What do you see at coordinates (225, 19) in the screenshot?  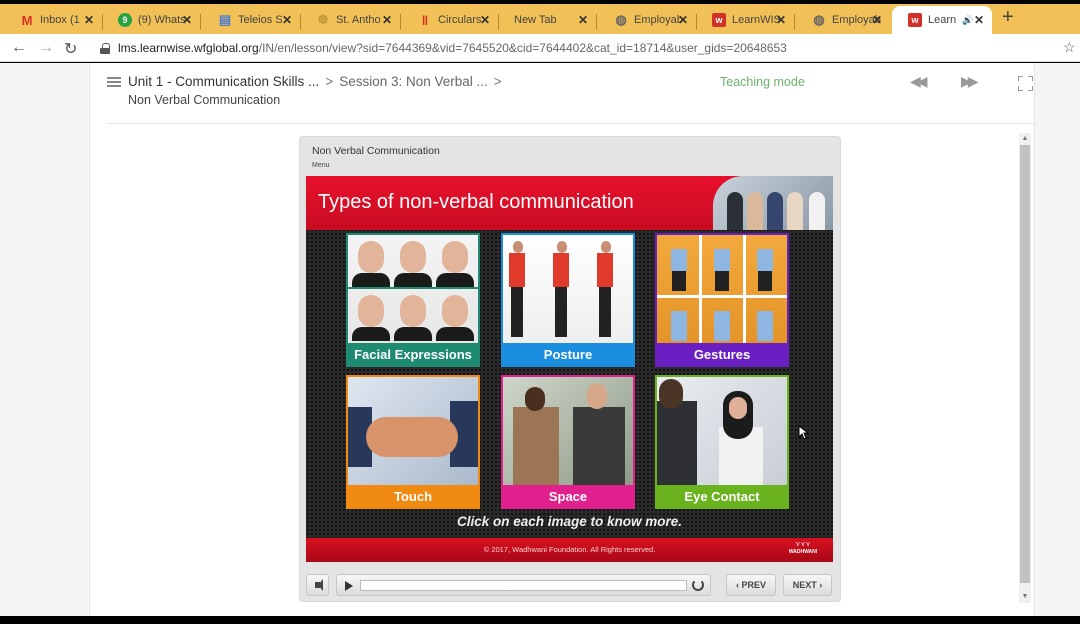 I see `document-icon: ▤` at bounding box center [225, 19].